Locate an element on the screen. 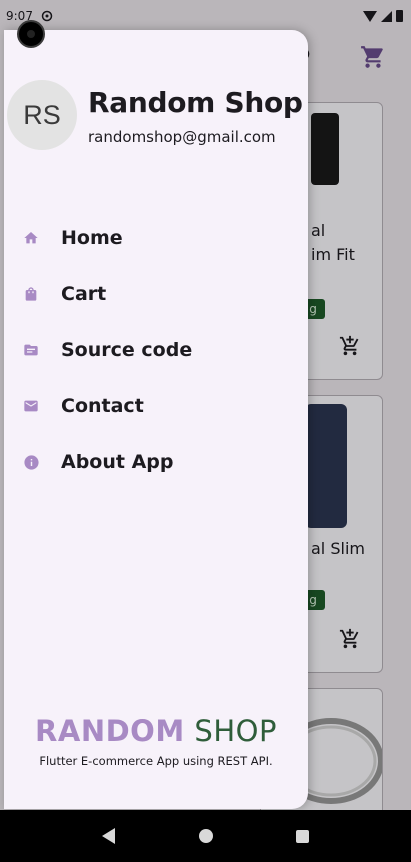  back-icon is located at coordinates (108, 836).